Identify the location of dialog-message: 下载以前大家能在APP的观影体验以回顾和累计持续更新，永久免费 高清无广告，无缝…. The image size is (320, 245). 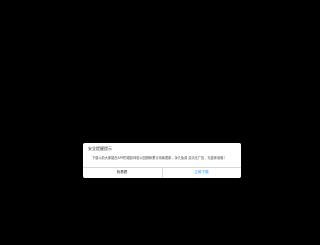
(159, 158).